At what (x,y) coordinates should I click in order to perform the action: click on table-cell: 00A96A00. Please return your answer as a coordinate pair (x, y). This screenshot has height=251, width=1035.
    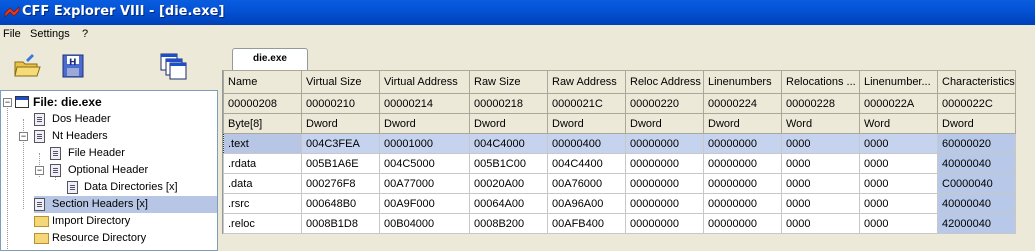
    Looking at the image, I should click on (586, 203).